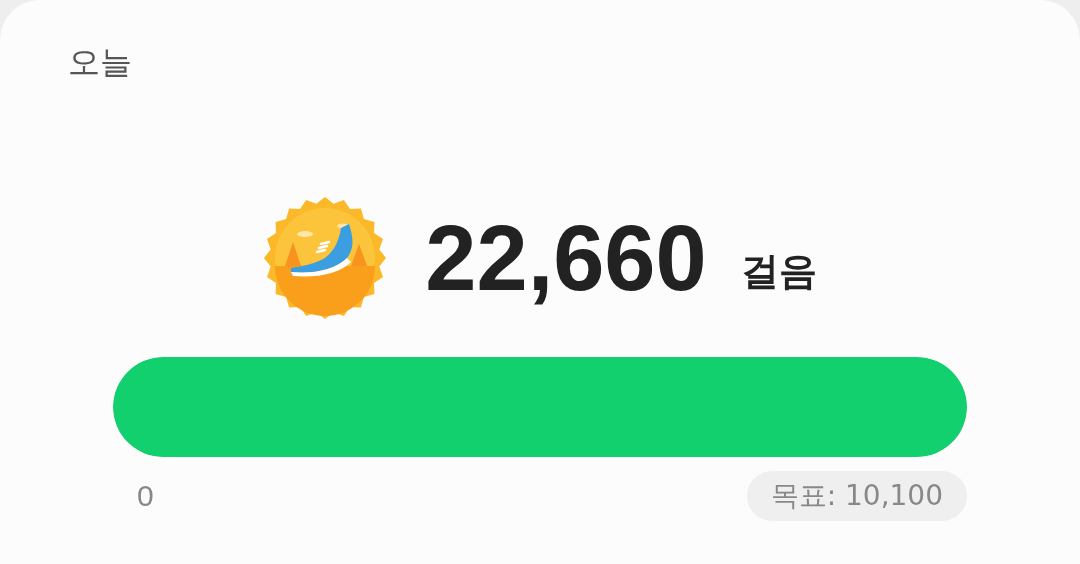 The image size is (1080, 564). I want to click on start-label: 0, so click(145, 496).